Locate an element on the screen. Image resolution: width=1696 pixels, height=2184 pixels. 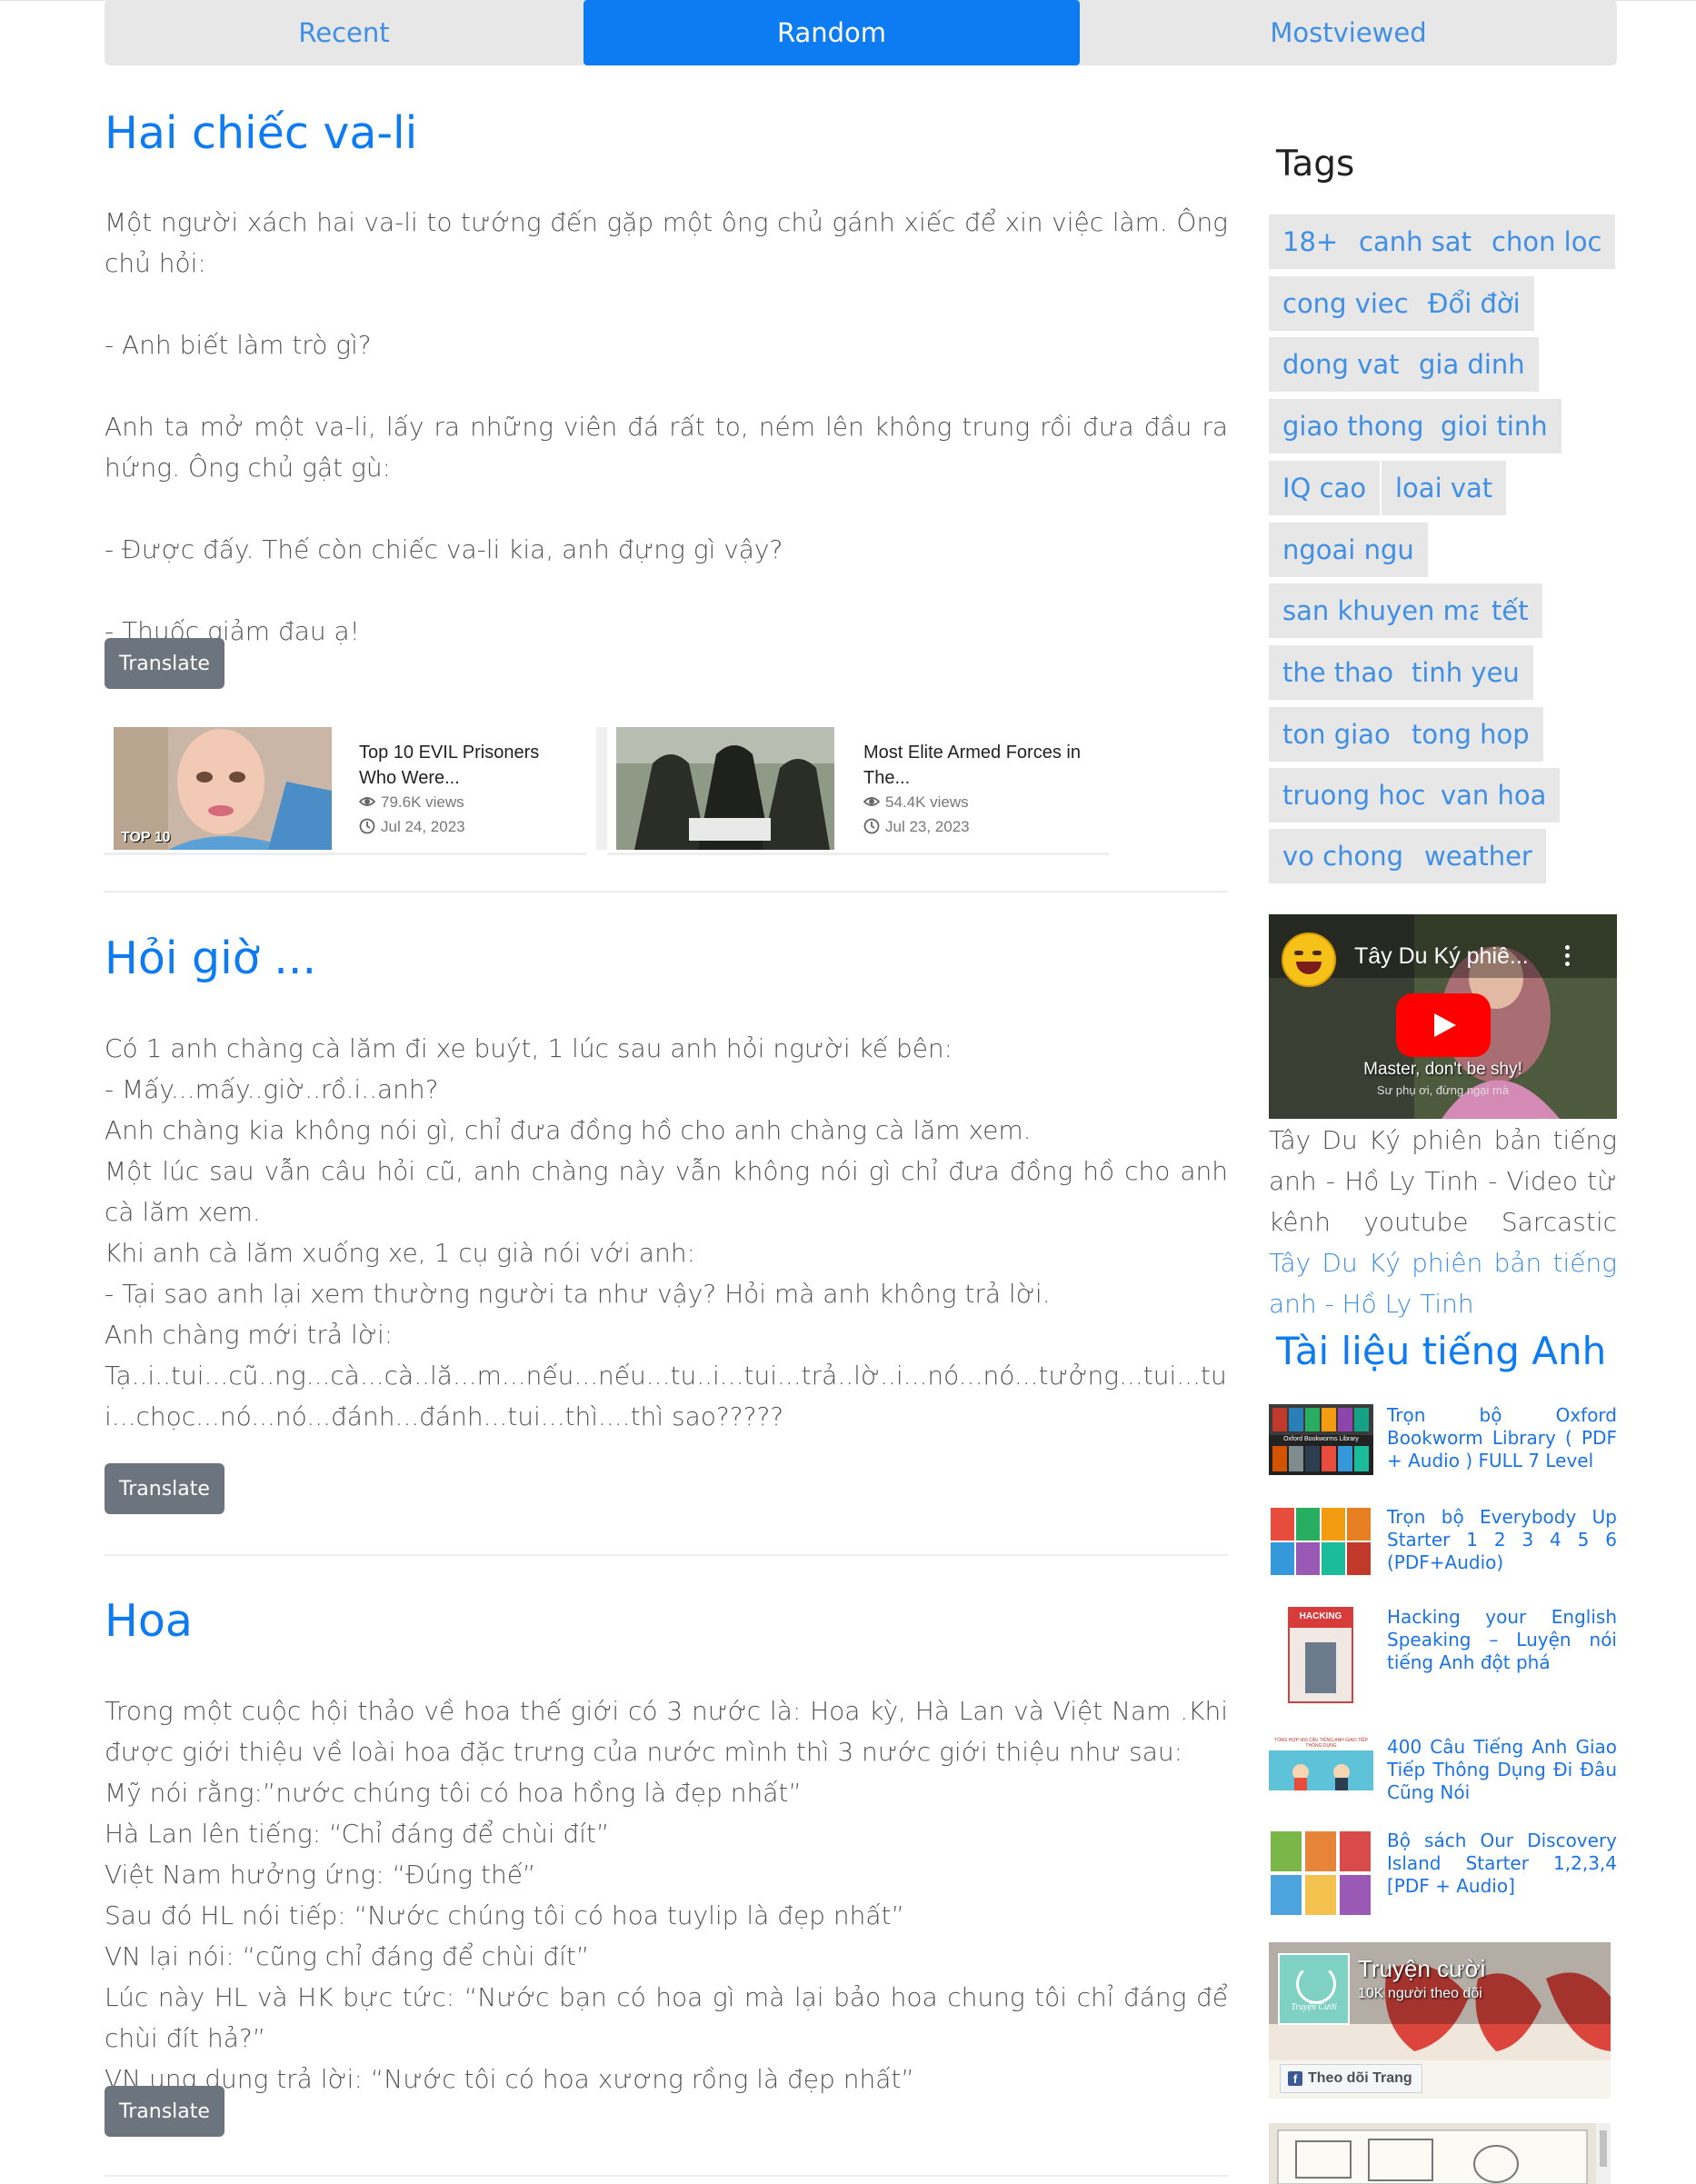
video-thumbnail: TOP 10 is located at coordinates (223, 788).